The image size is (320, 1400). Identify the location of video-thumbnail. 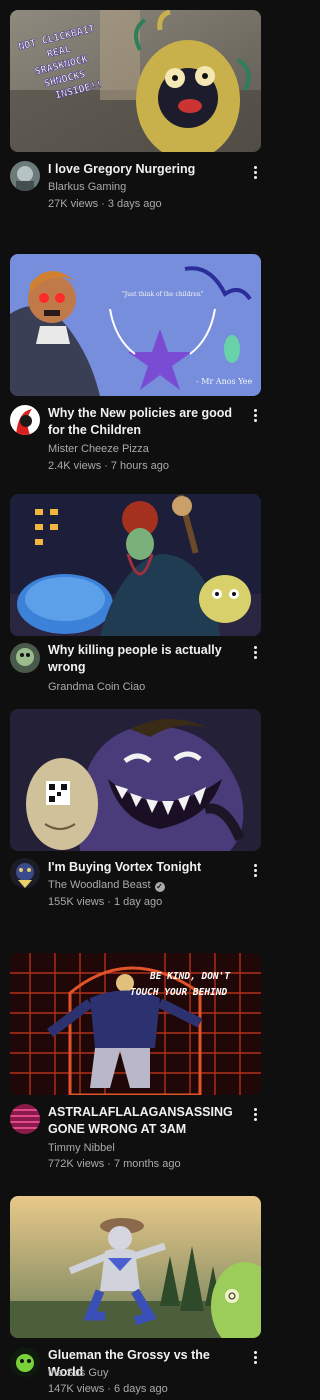
(135, 1267).